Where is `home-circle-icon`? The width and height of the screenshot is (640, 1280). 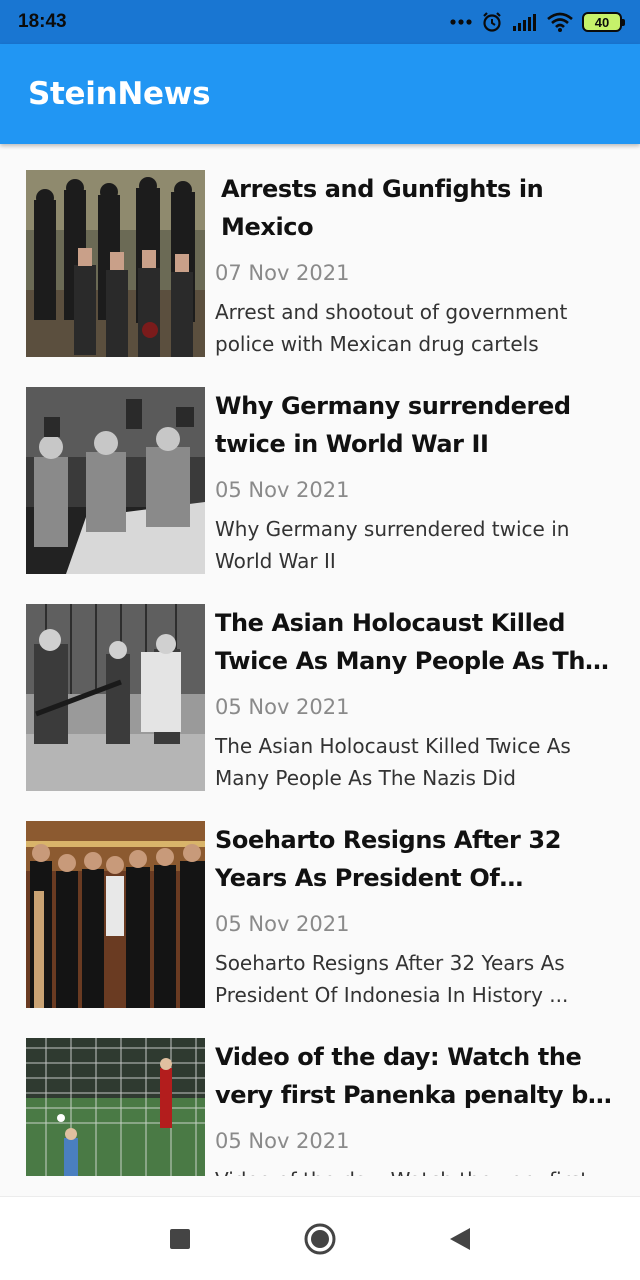 home-circle-icon is located at coordinates (320, 1239).